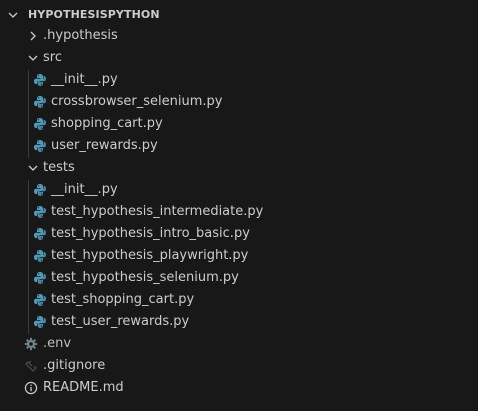  What do you see at coordinates (31, 344) in the screenshot?
I see `gear-icon` at bounding box center [31, 344].